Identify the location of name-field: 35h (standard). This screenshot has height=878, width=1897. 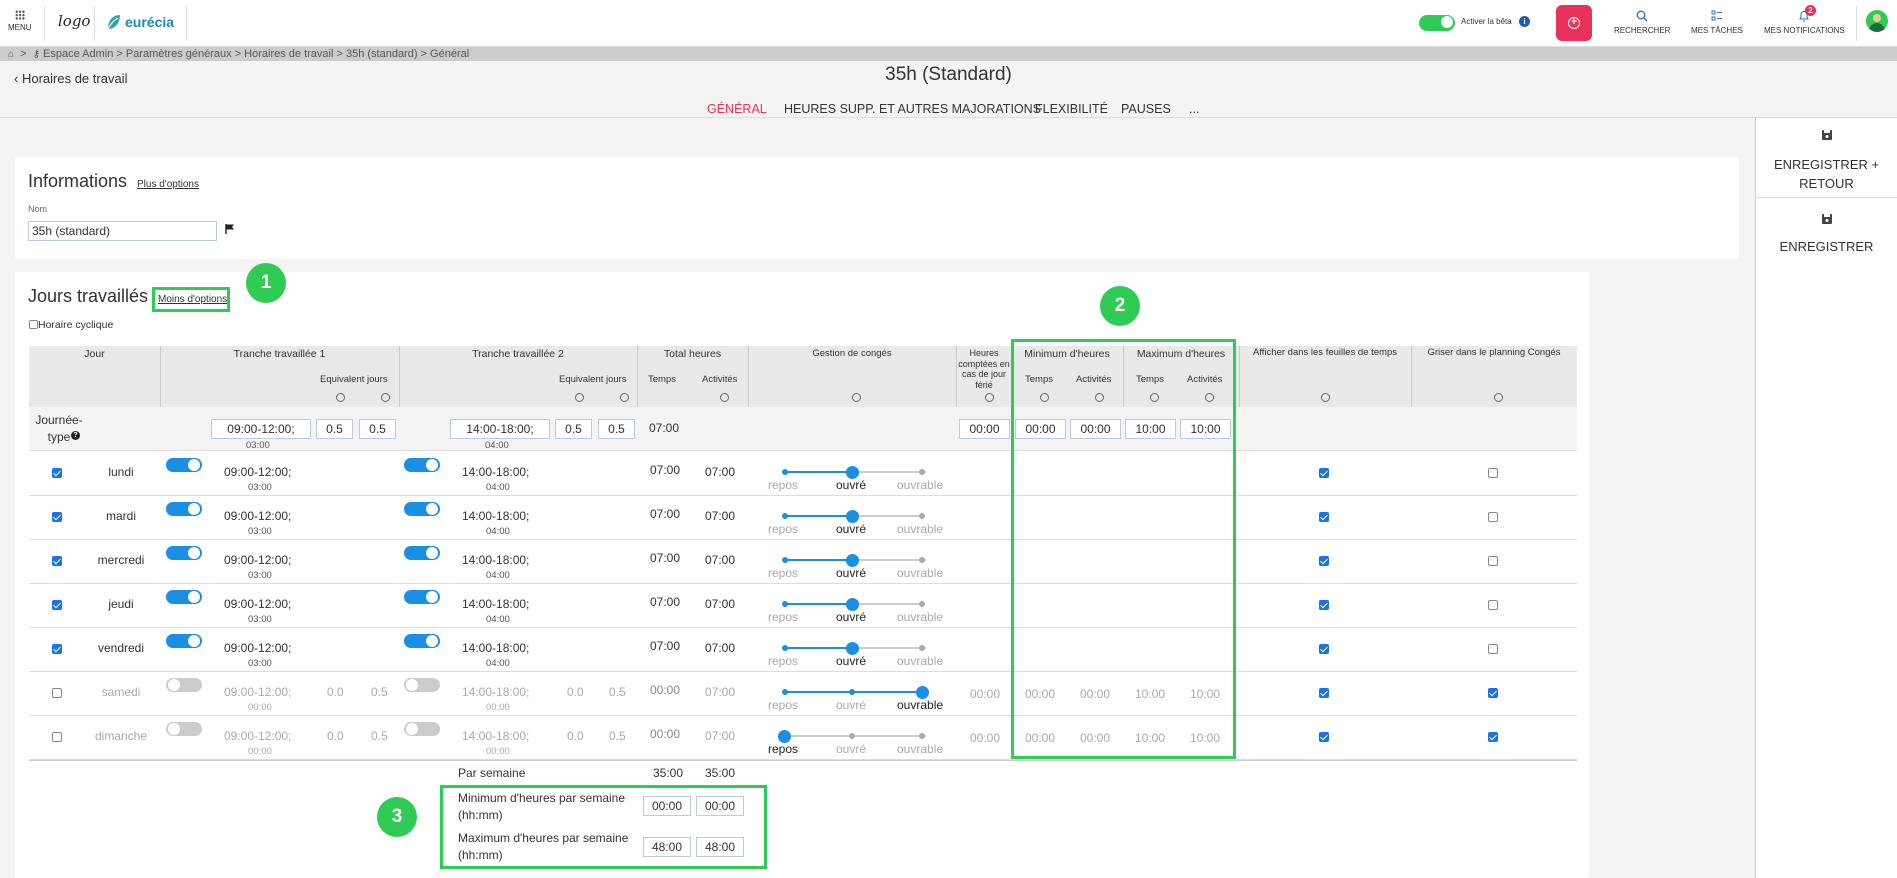
(122, 231).